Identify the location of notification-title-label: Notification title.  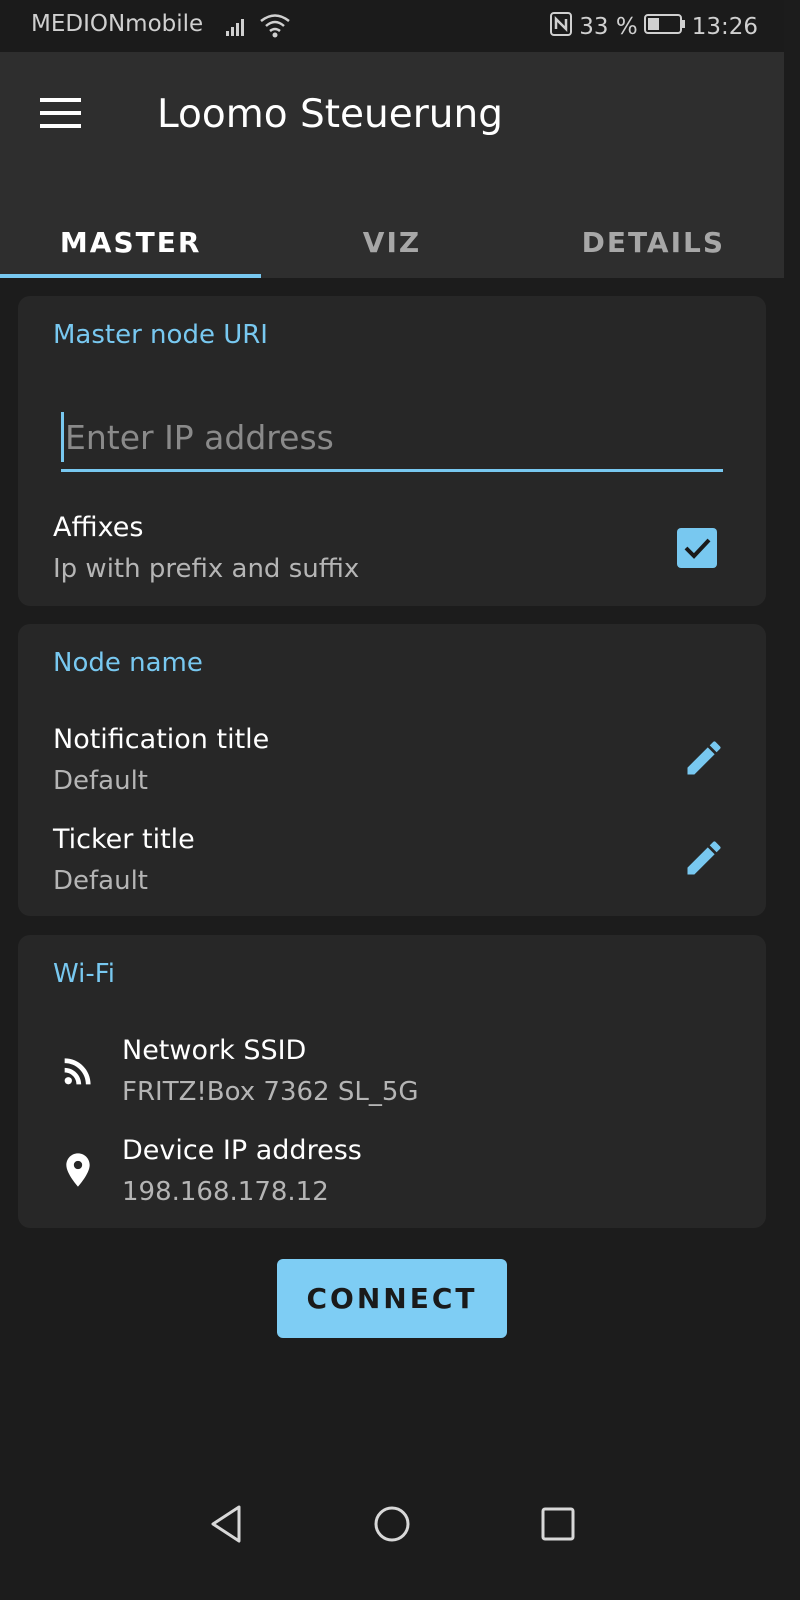
(161, 739).